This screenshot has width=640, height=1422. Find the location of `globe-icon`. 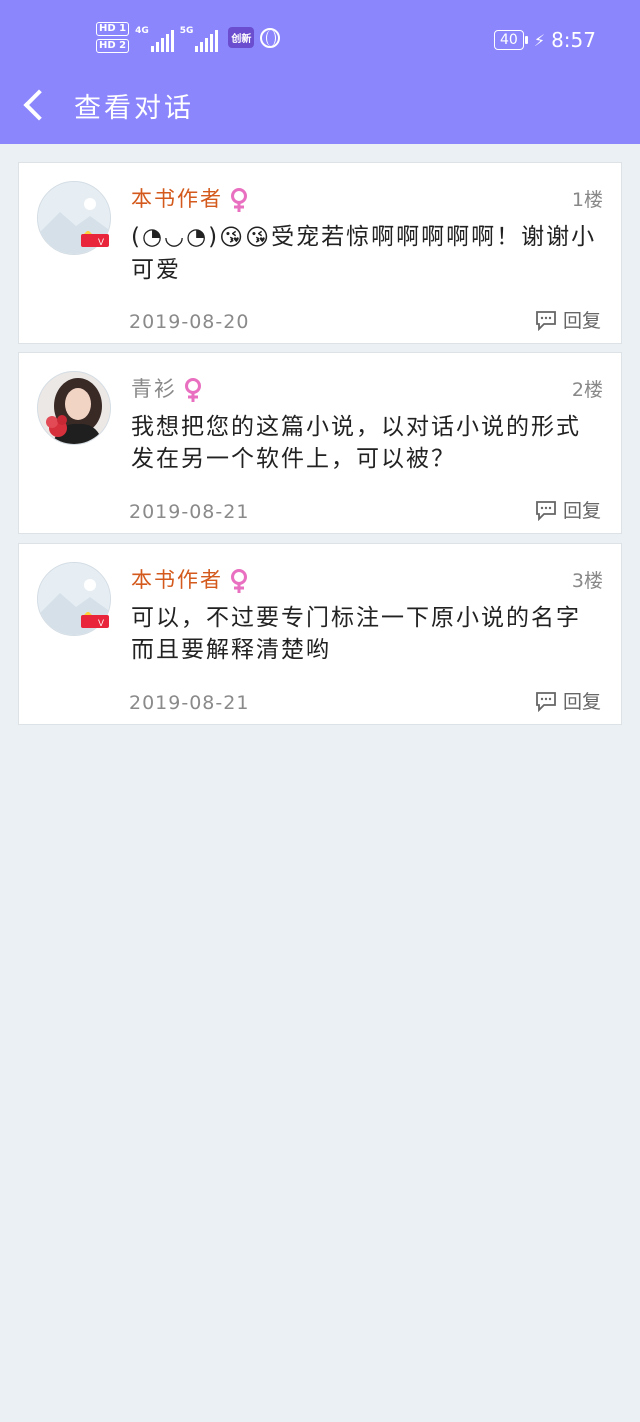

globe-icon is located at coordinates (270, 37).